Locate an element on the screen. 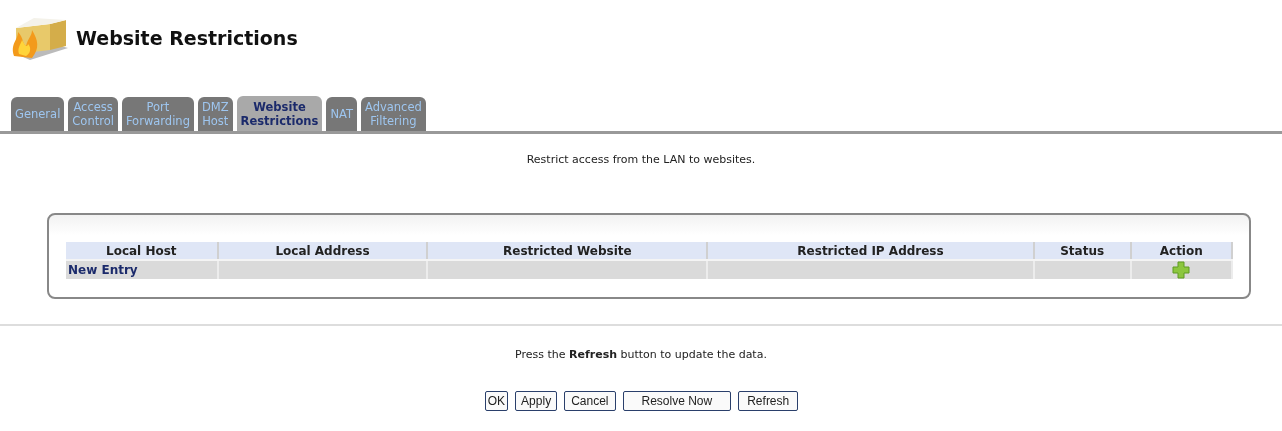 This screenshot has width=1282, height=431. column-header: Local Address is located at coordinates (322, 251).